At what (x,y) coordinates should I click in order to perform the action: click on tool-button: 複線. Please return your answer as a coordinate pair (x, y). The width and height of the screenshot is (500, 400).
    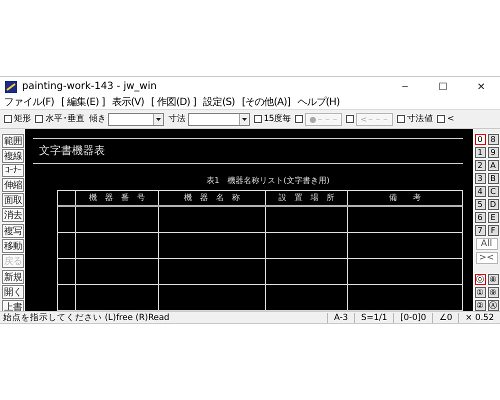
    Looking at the image, I should click on (13, 156).